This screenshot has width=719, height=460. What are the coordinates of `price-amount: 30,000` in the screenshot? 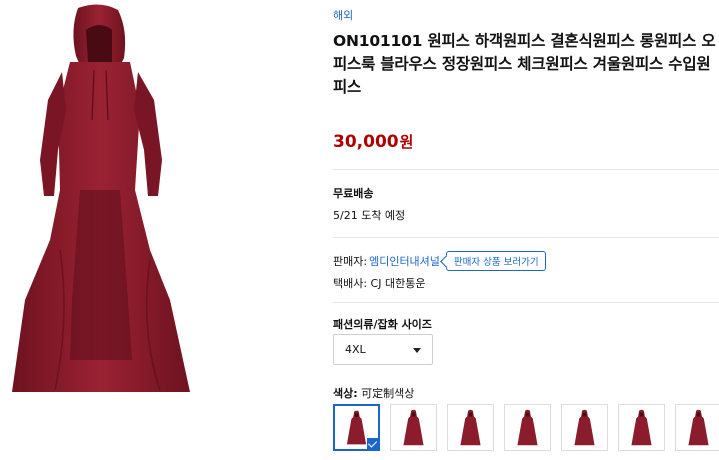 It's located at (366, 142).